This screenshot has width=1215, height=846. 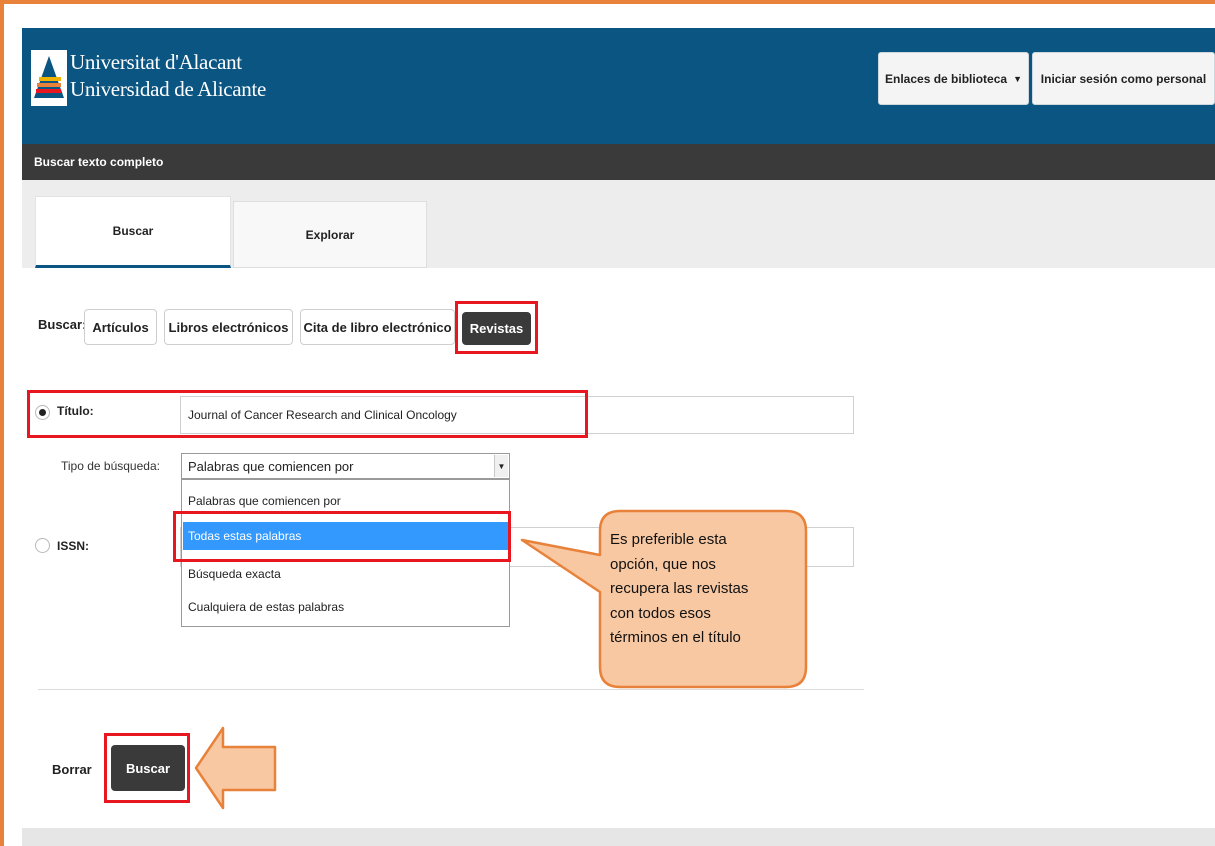 What do you see at coordinates (675, 637) in the screenshot?
I see `callout-line: términos en el título` at bounding box center [675, 637].